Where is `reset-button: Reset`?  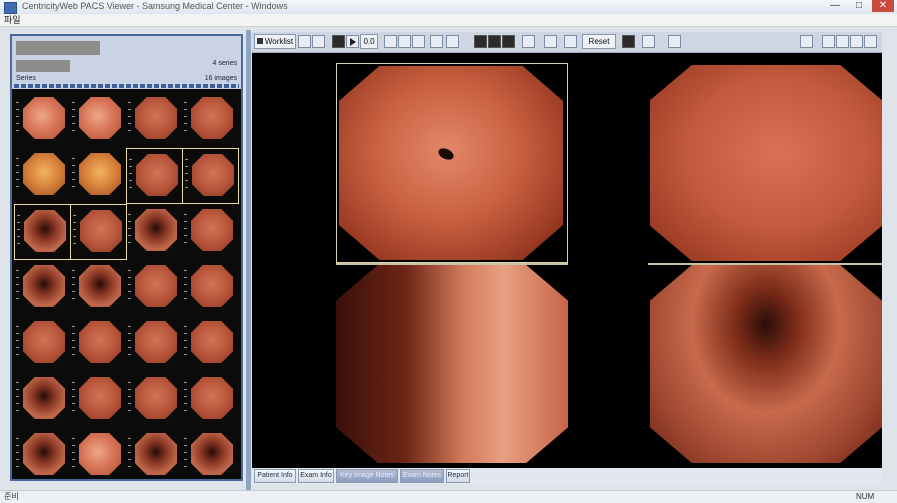
reset-button: Reset is located at coordinates (599, 41).